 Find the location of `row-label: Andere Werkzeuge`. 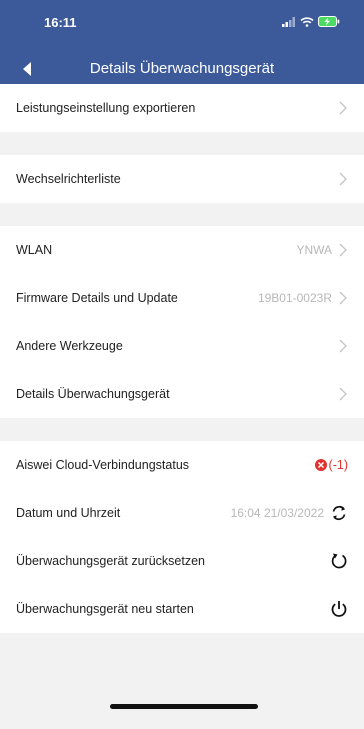

row-label: Andere Werkzeuge is located at coordinates (69, 346).